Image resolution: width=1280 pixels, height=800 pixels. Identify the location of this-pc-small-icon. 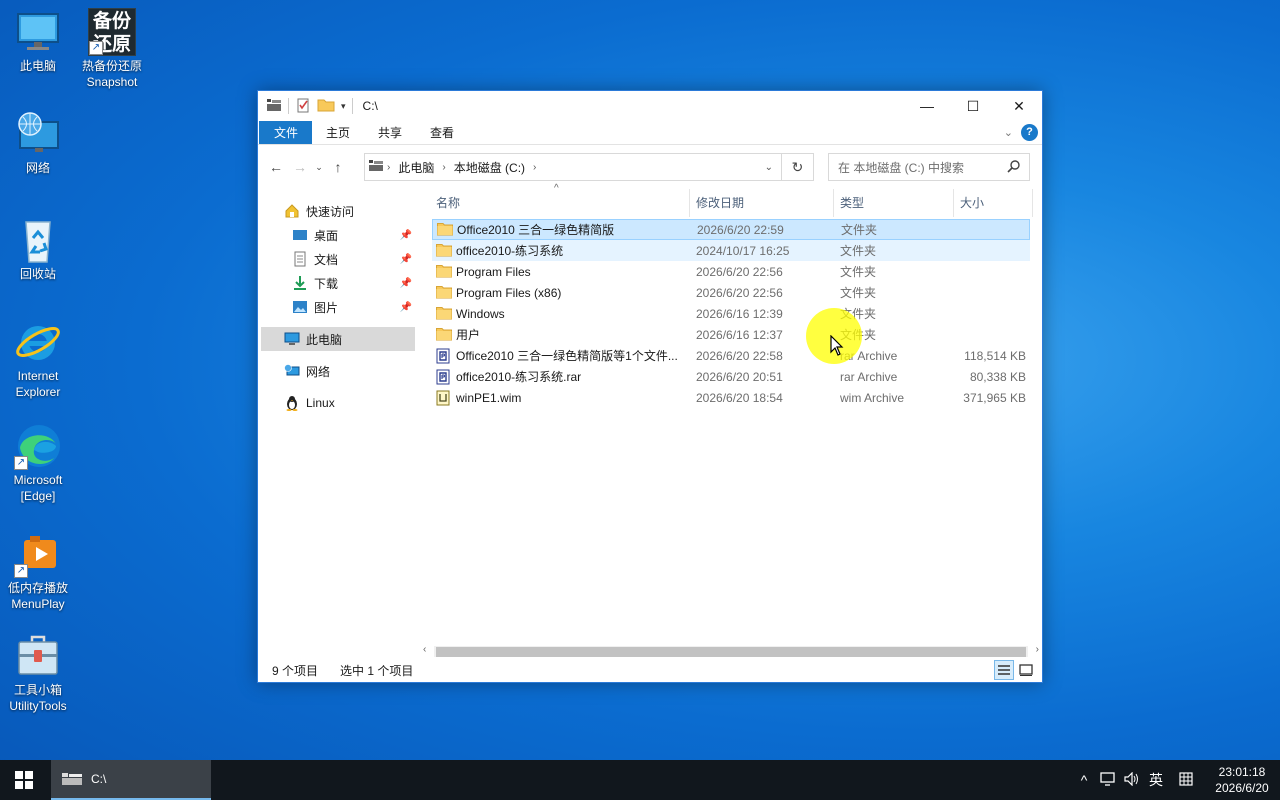
(375, 167).